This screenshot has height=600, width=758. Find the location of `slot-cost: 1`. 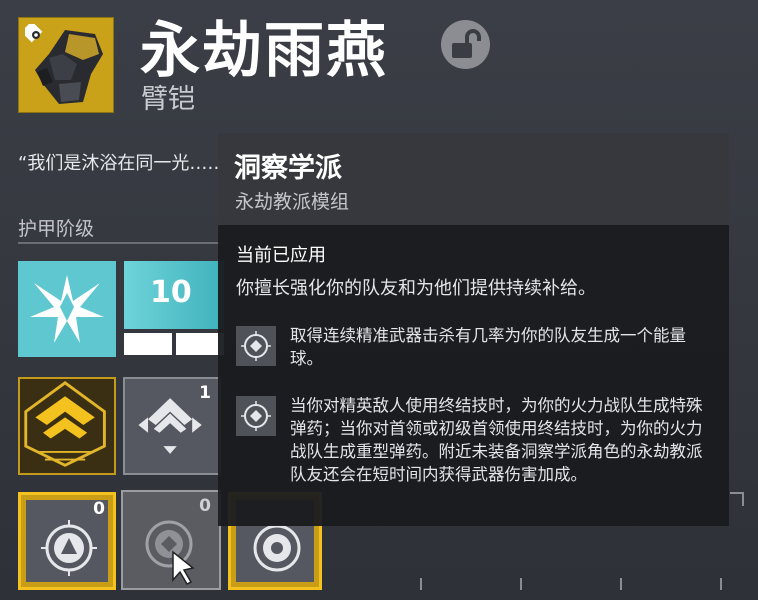

slot-cost: 1 is located at coordinates (205, 393).